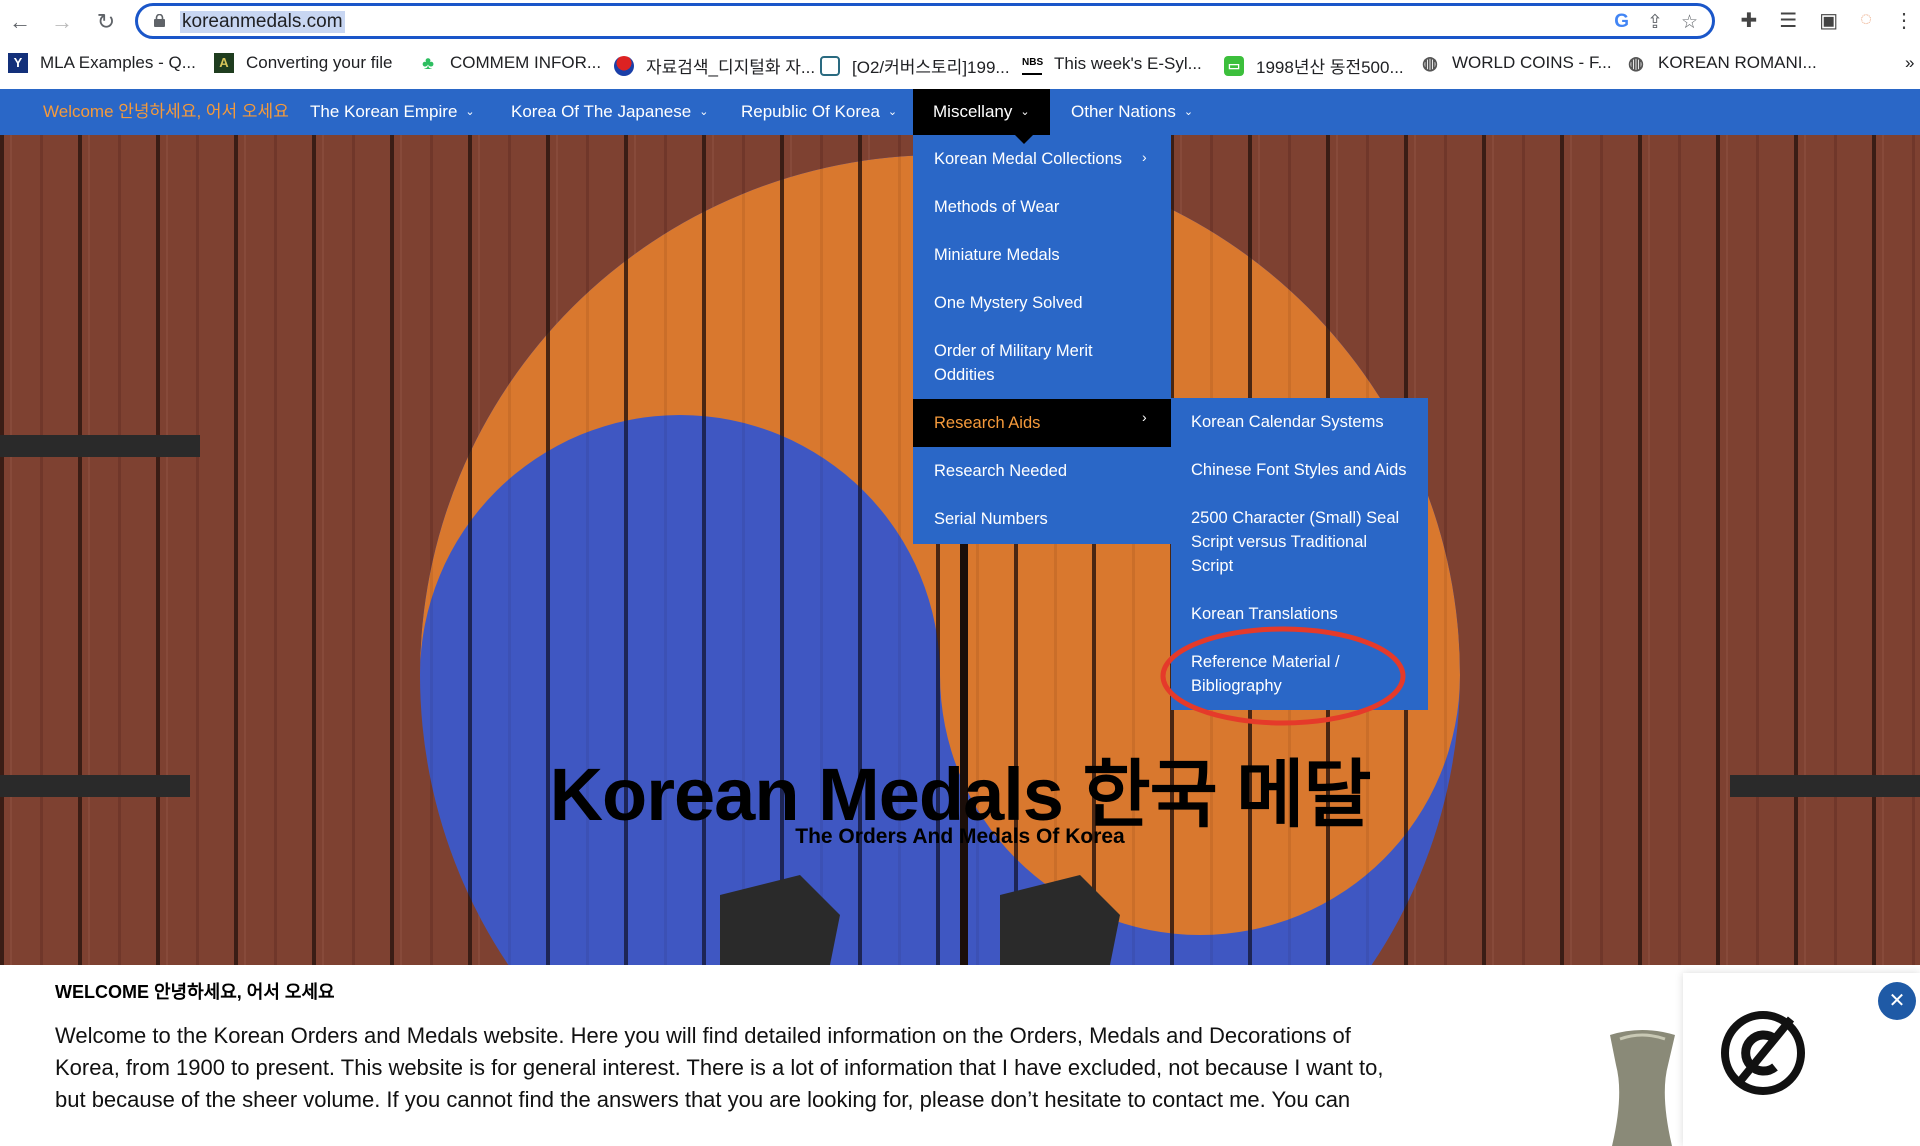 Image resolution: width=1920 pixels, height=1146 pixels. Describe the element at coordinates (1042, 519) in the screenshot. I see `menu-item-serial-numbers: Serial Numbers` at that location.